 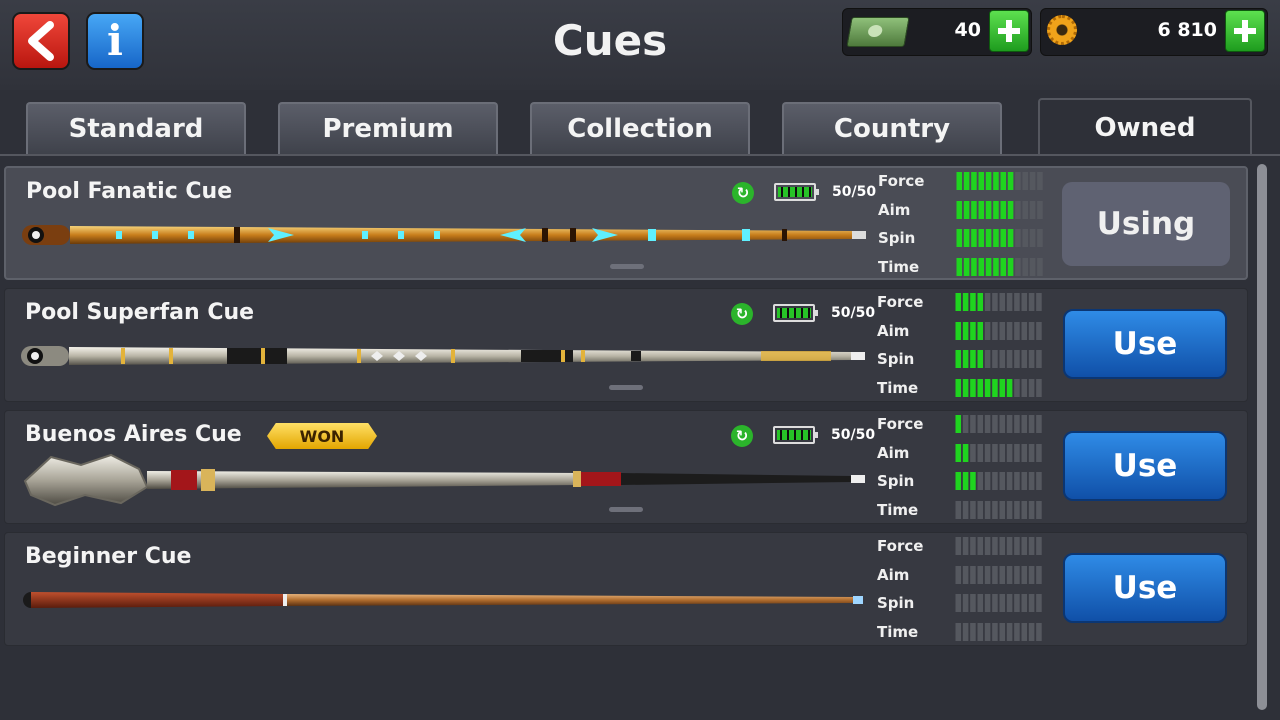 What do you see at coordinates (388, 128) in the screenshot?
I see `tab-premium: Premium` at bounding box center [388, 128].